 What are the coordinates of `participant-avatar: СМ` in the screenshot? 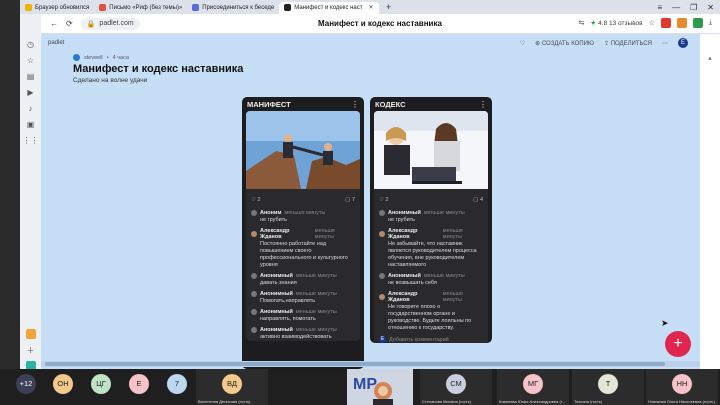 It's located at (456, 384).